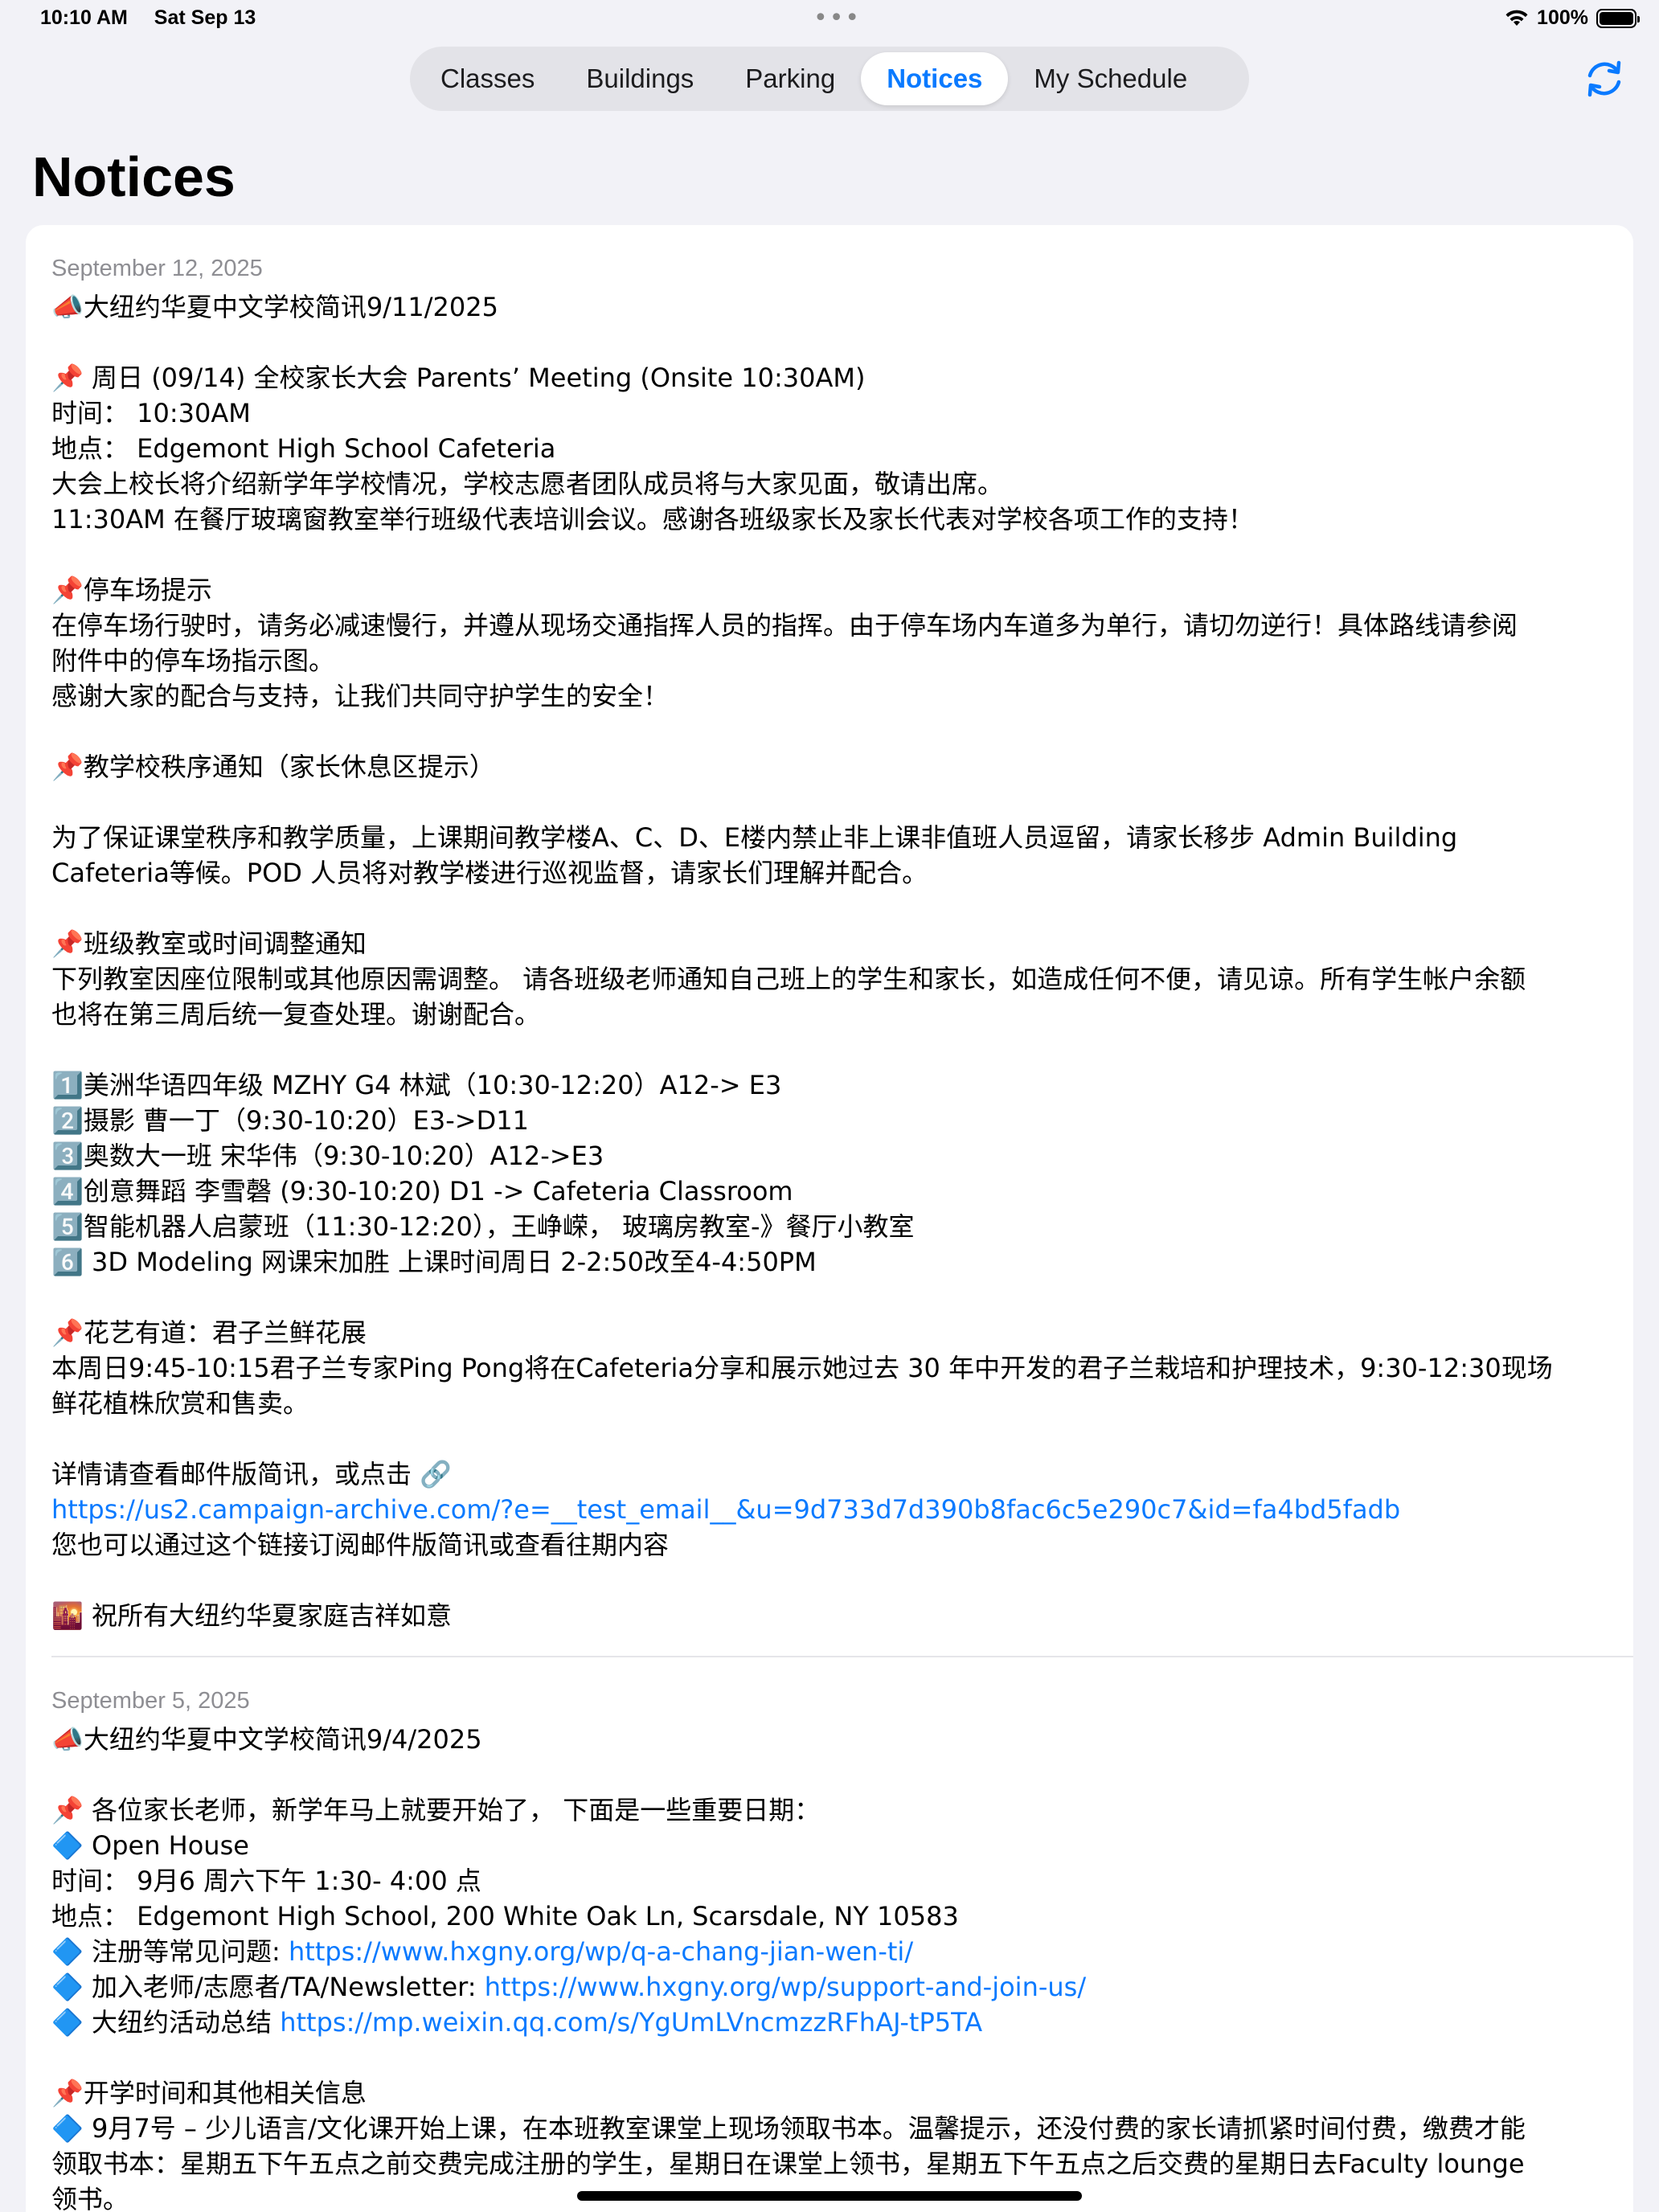  What do you see at coordinates (1562, 17) in the screenshot?
I see `battery-percent: 100%` at bounding box center [1562, 17].